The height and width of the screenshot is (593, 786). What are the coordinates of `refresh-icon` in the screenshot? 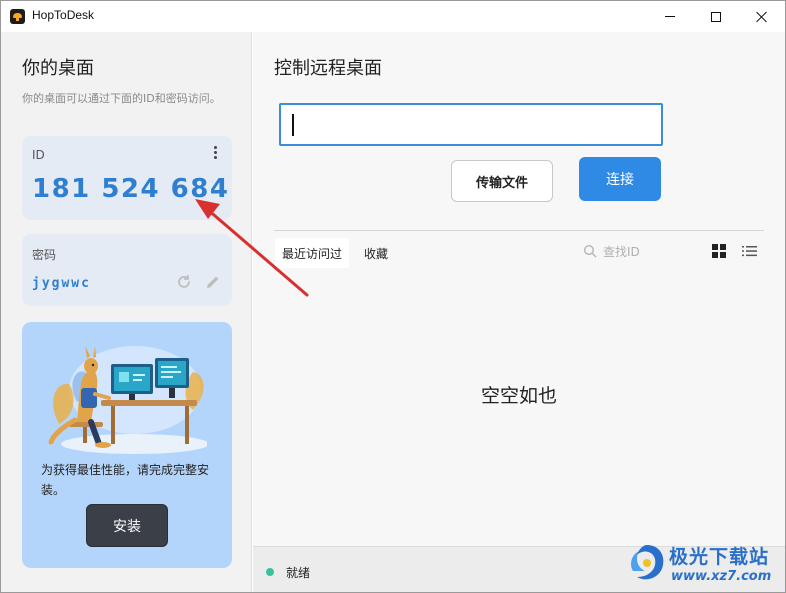 It's located at (184, 282).